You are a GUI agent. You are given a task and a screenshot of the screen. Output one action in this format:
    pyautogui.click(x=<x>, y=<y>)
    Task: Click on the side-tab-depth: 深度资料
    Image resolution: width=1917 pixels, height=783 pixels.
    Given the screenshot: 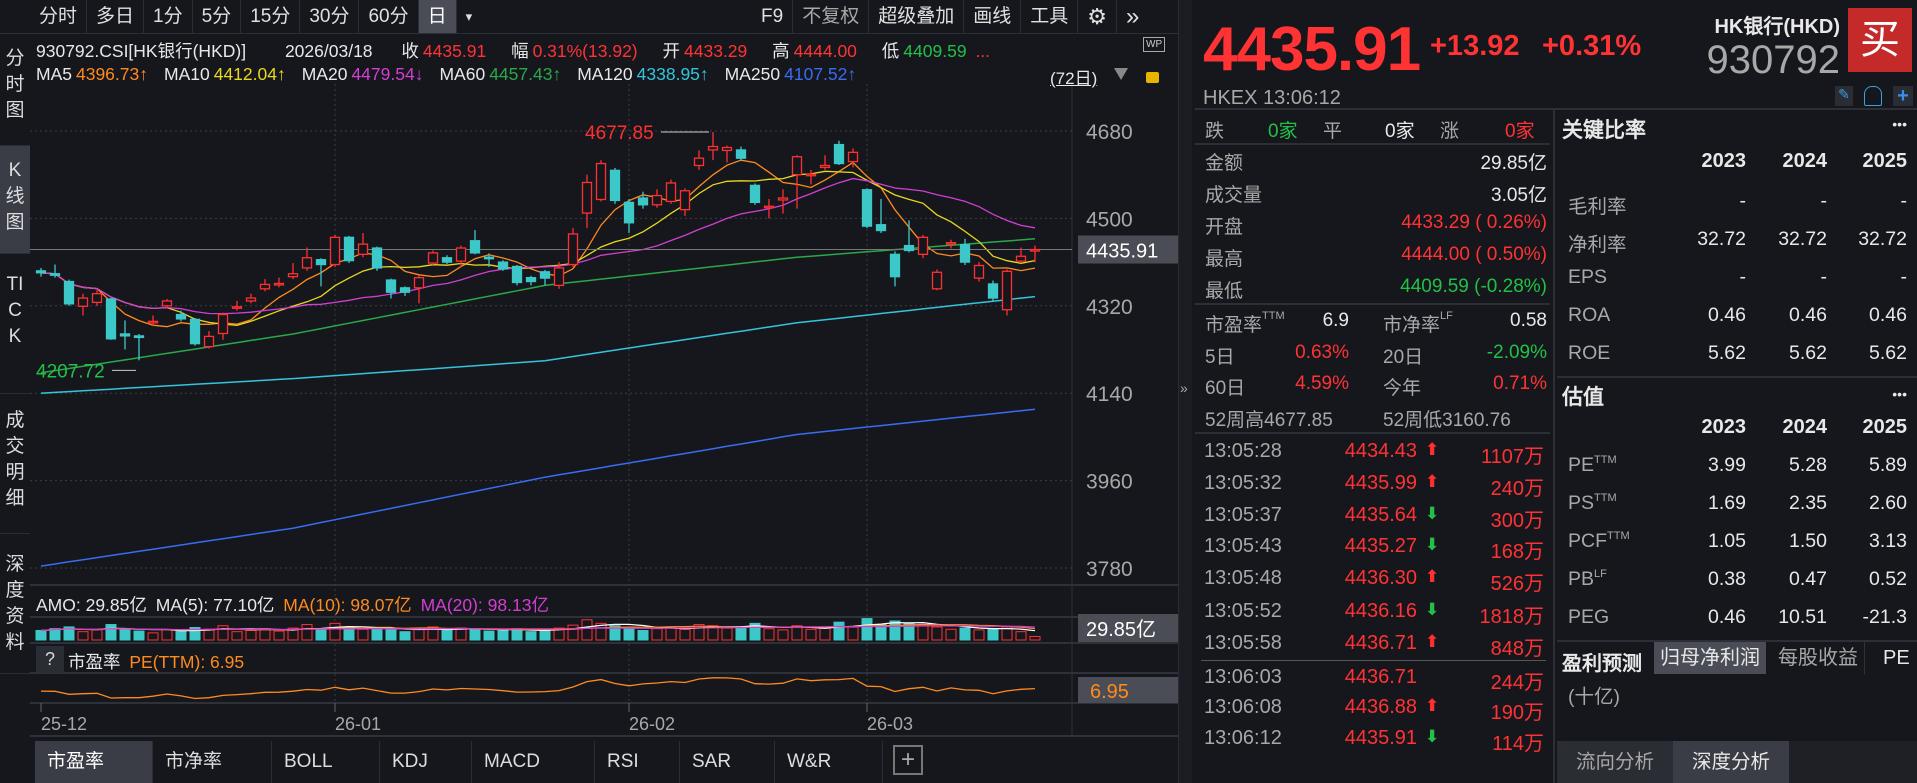 What is the action you would take?
    pyautogui.click(x=15, y=604)
    